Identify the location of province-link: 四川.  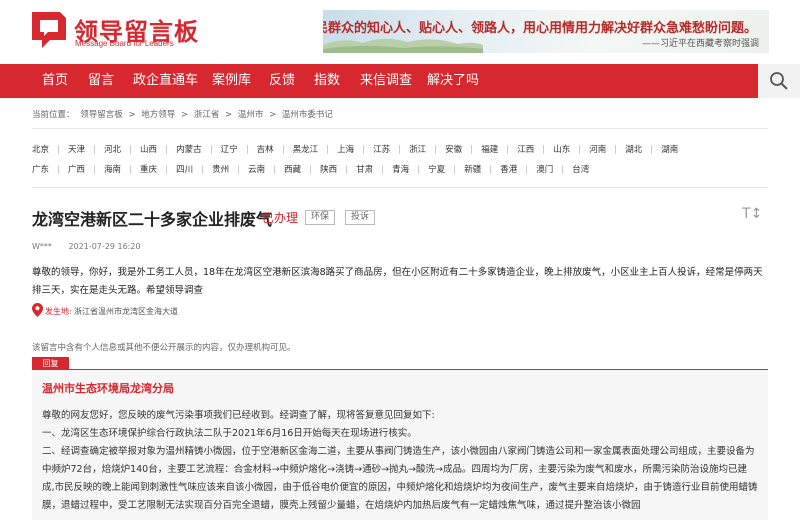
(184, 169).